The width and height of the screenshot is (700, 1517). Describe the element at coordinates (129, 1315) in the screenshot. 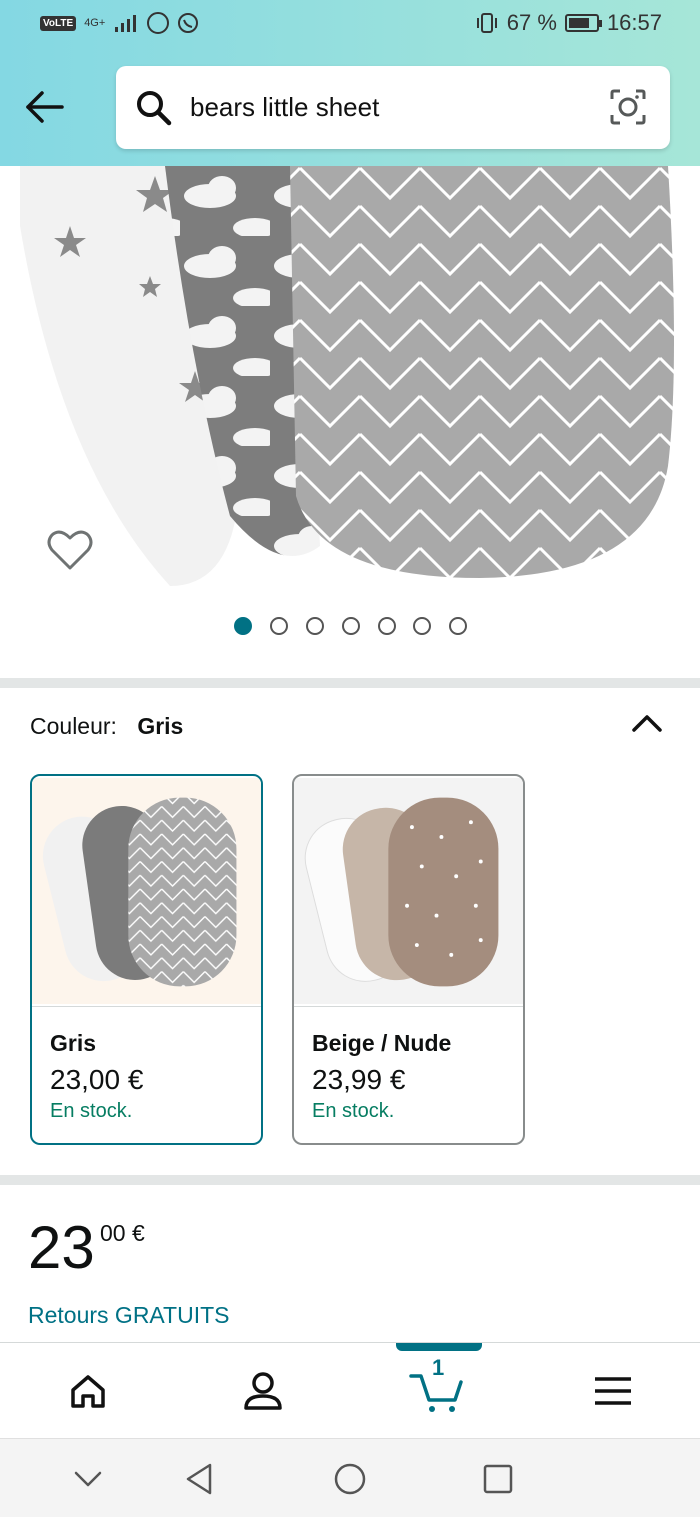

I see `free-returns-link: Retours GRATUITS` at that location.